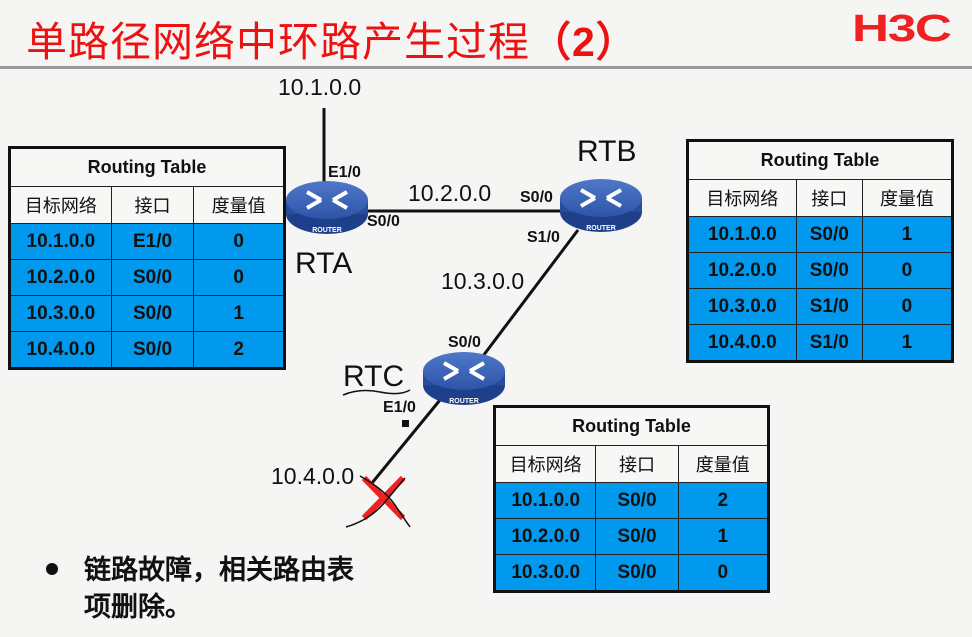 The width and height of the screenshot is (972, 637). I want to click on bullet-text: 链路故障，相关路由表项删除。, so click(219, 589).